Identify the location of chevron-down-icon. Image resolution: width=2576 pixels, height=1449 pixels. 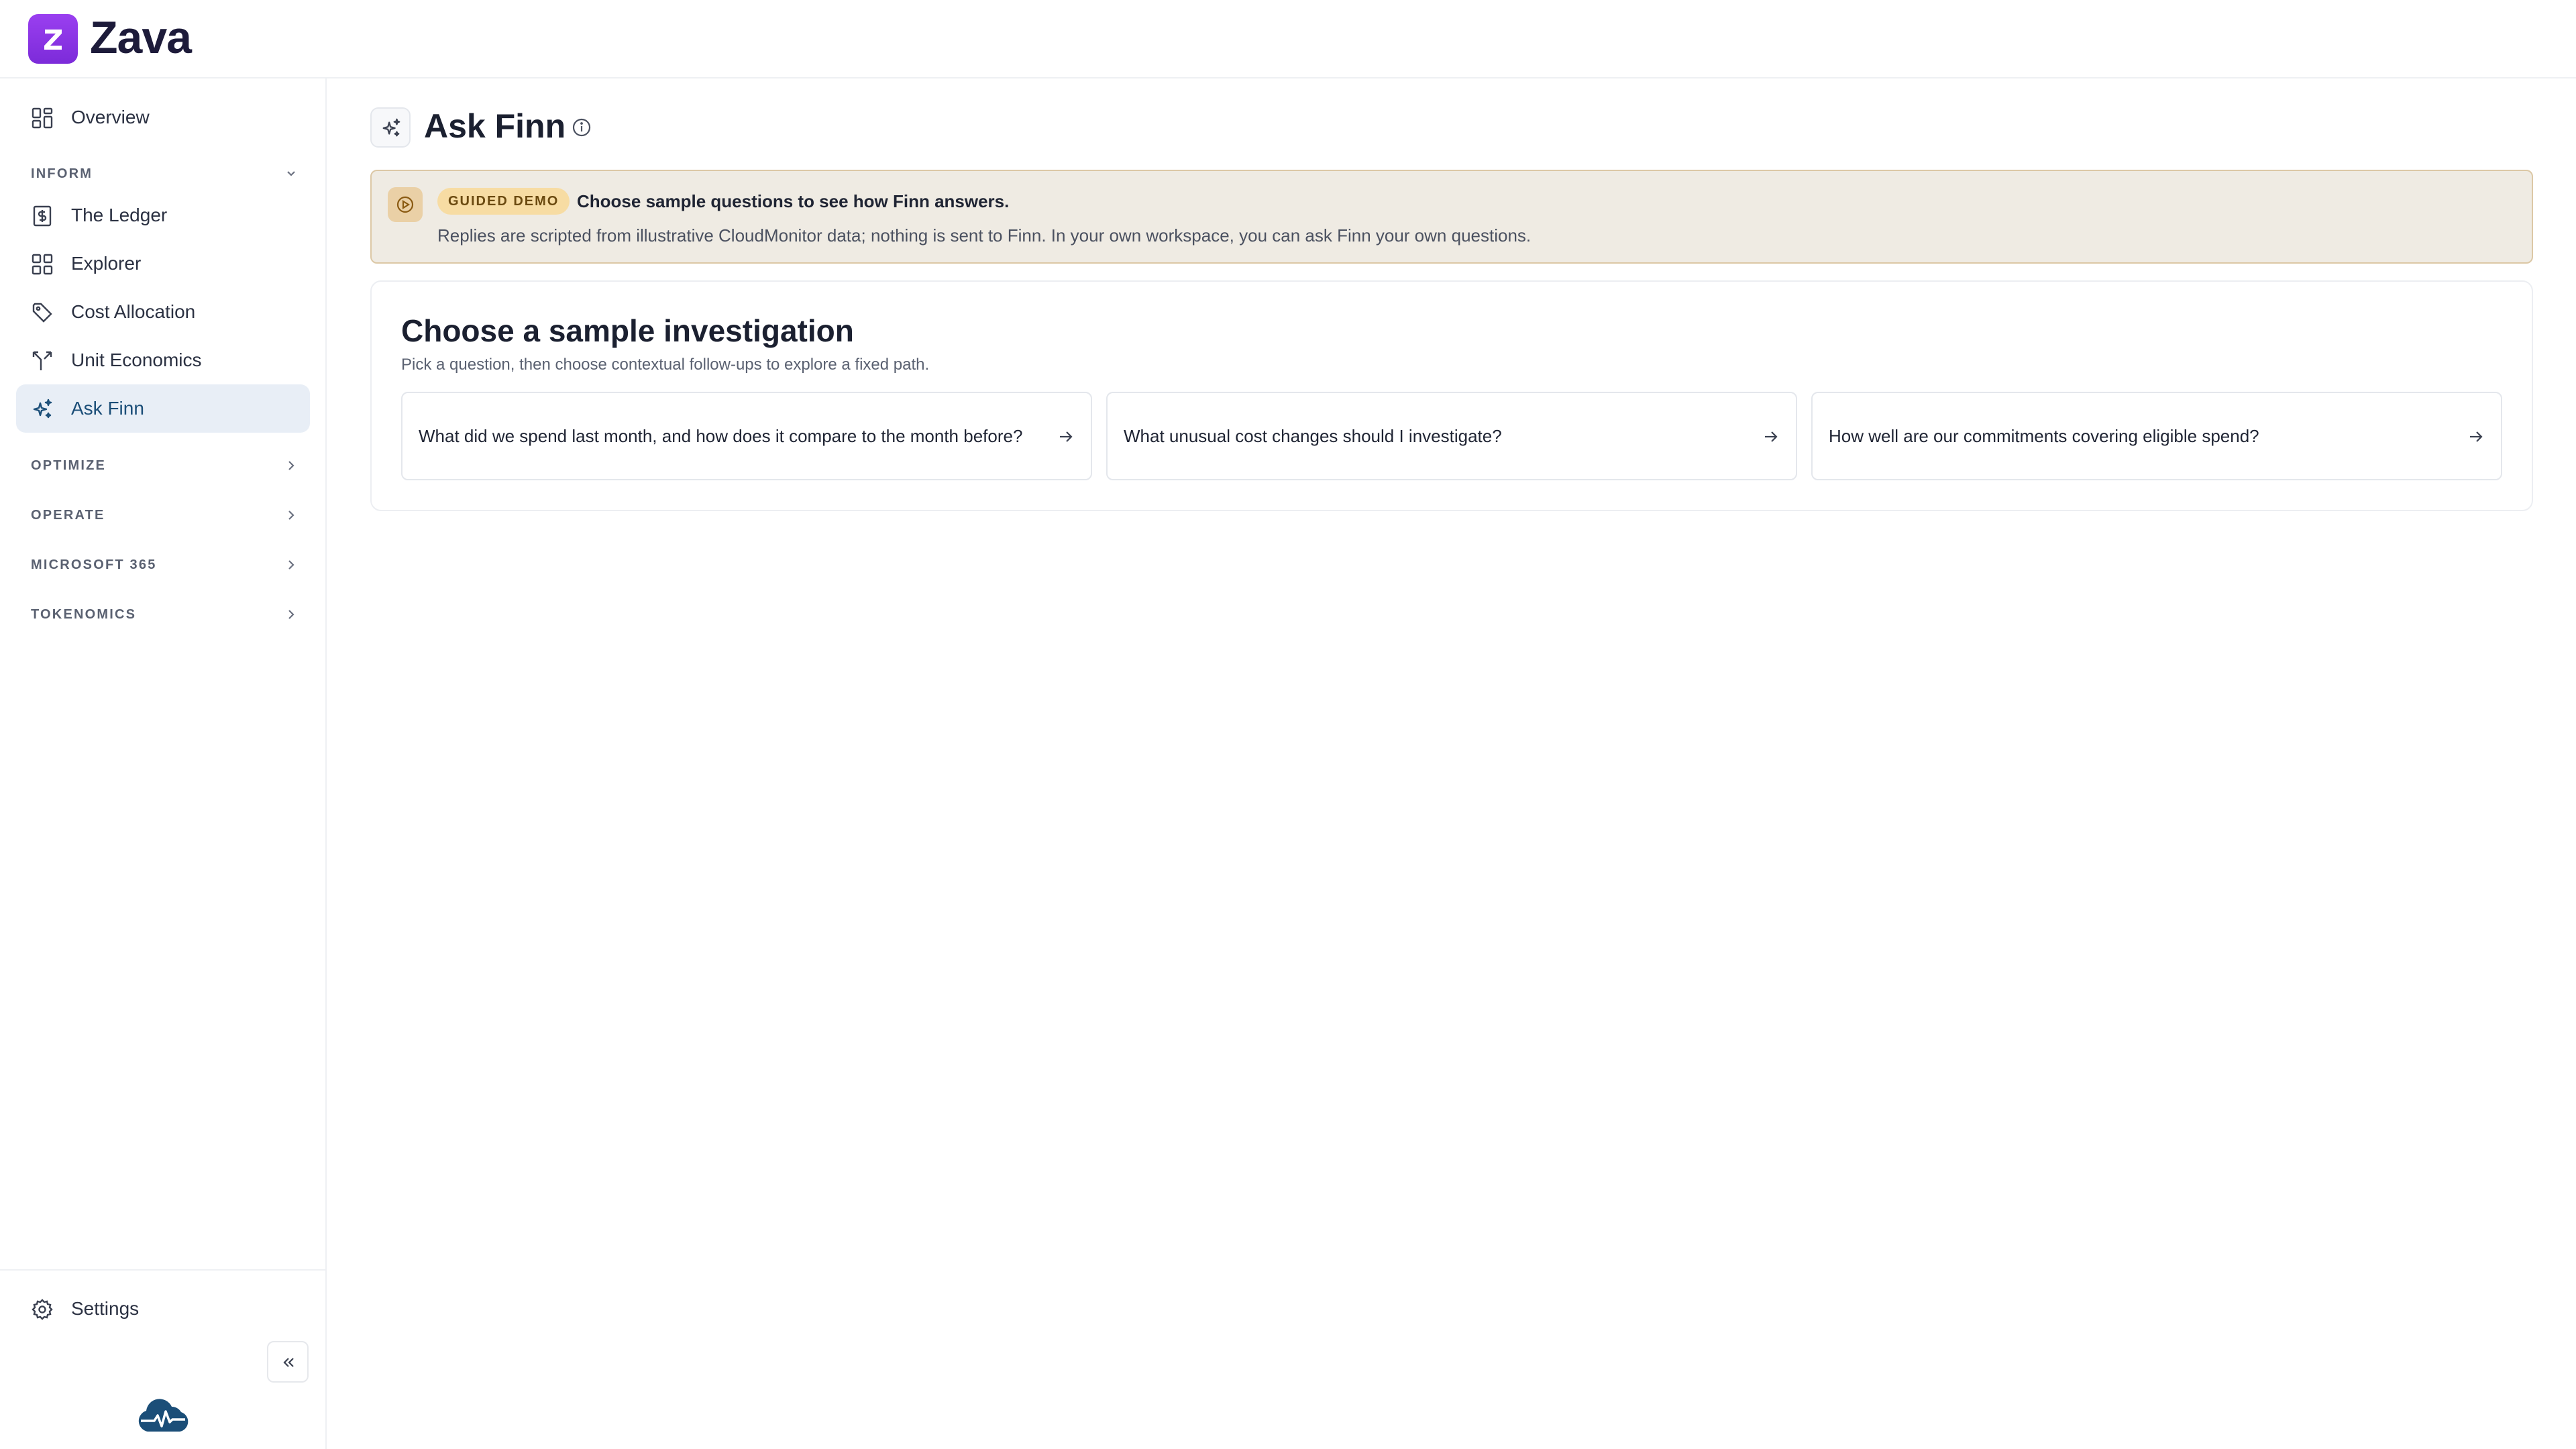
(291, 173).